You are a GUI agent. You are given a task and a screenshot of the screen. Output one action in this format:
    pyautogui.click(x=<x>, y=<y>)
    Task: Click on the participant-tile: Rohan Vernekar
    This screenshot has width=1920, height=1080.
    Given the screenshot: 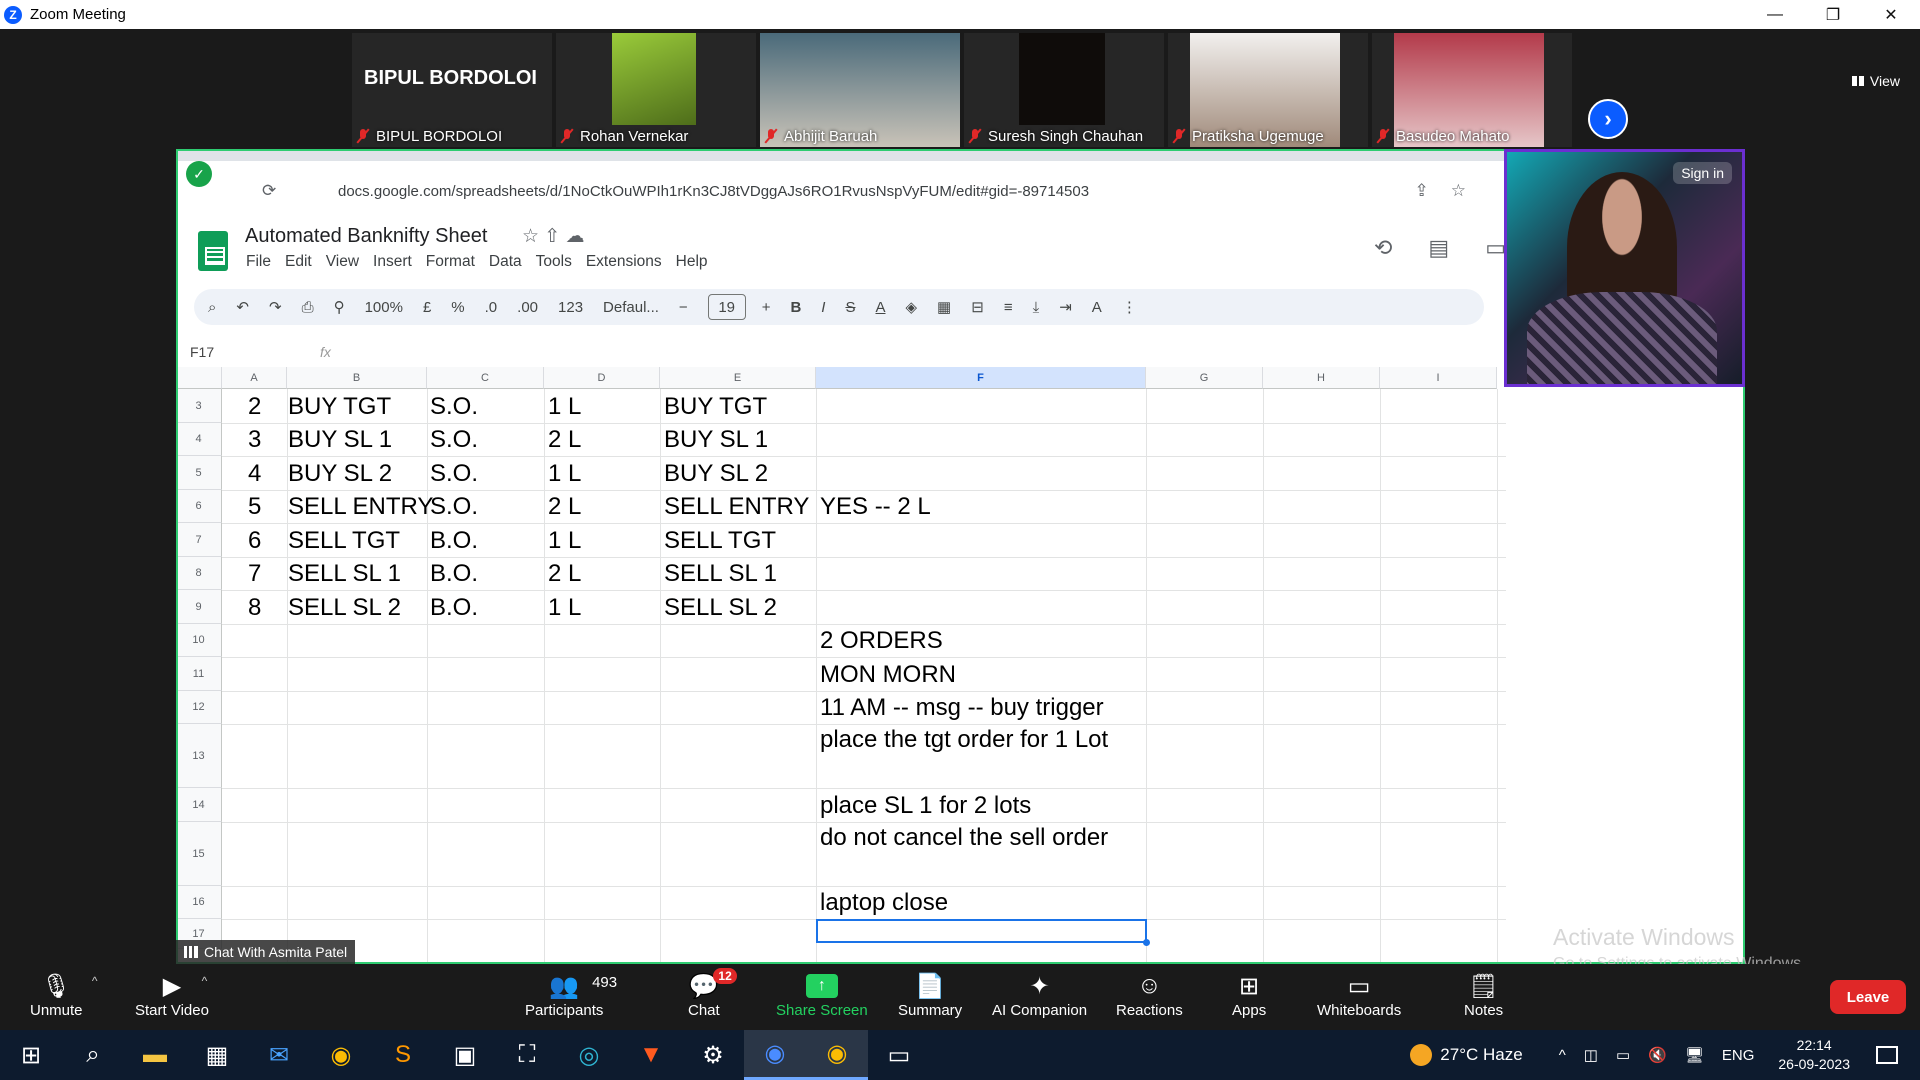 What is the action you would take?
    pyautogui.click(x=656, y=90)
    